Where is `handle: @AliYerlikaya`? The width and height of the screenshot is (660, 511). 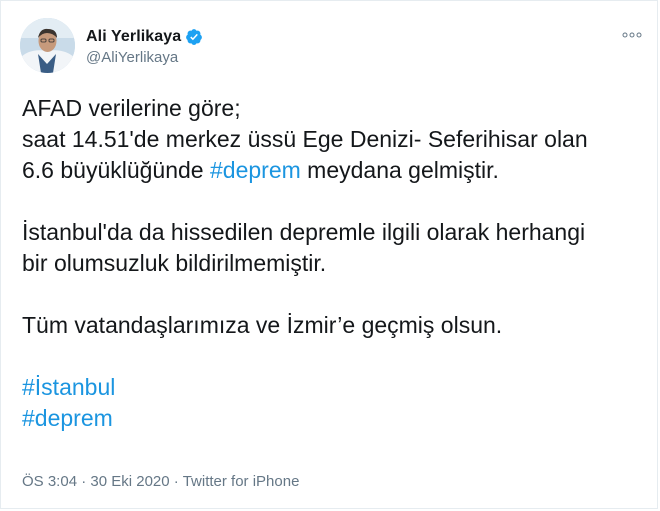 handle: @AliYerlikaya is located at coordinates (144, 57).